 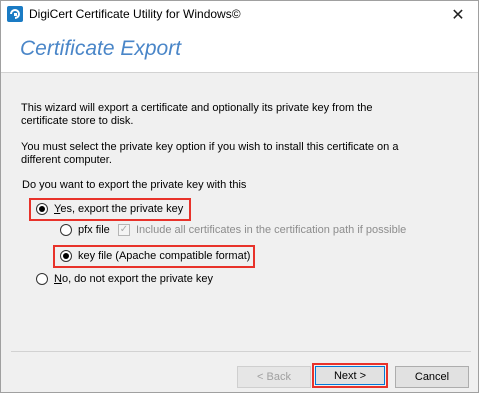 I want to click on back-button: < Back, so click(x=274, y=377).